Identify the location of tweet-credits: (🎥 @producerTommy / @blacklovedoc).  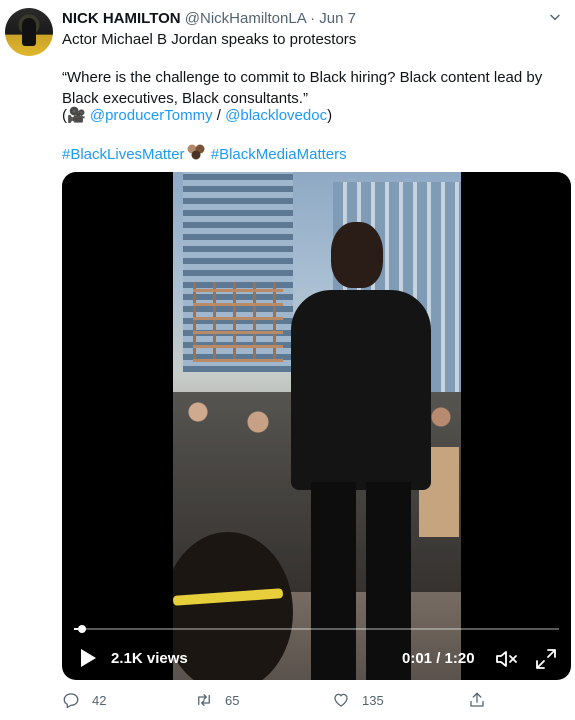
(316, 115).